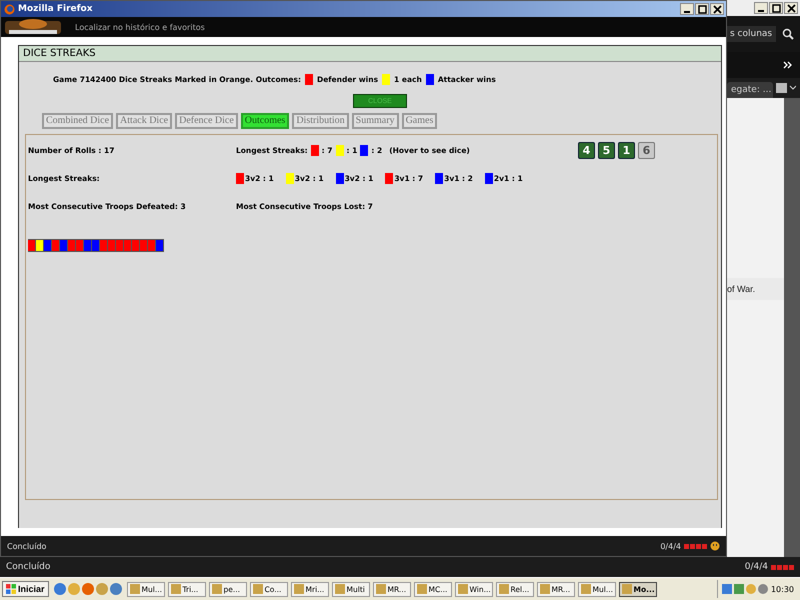 This screenshot has width=800, height=600. Describe the element at coordinates (792, 327) in the screenshot. I see `scrollbar` at that location.